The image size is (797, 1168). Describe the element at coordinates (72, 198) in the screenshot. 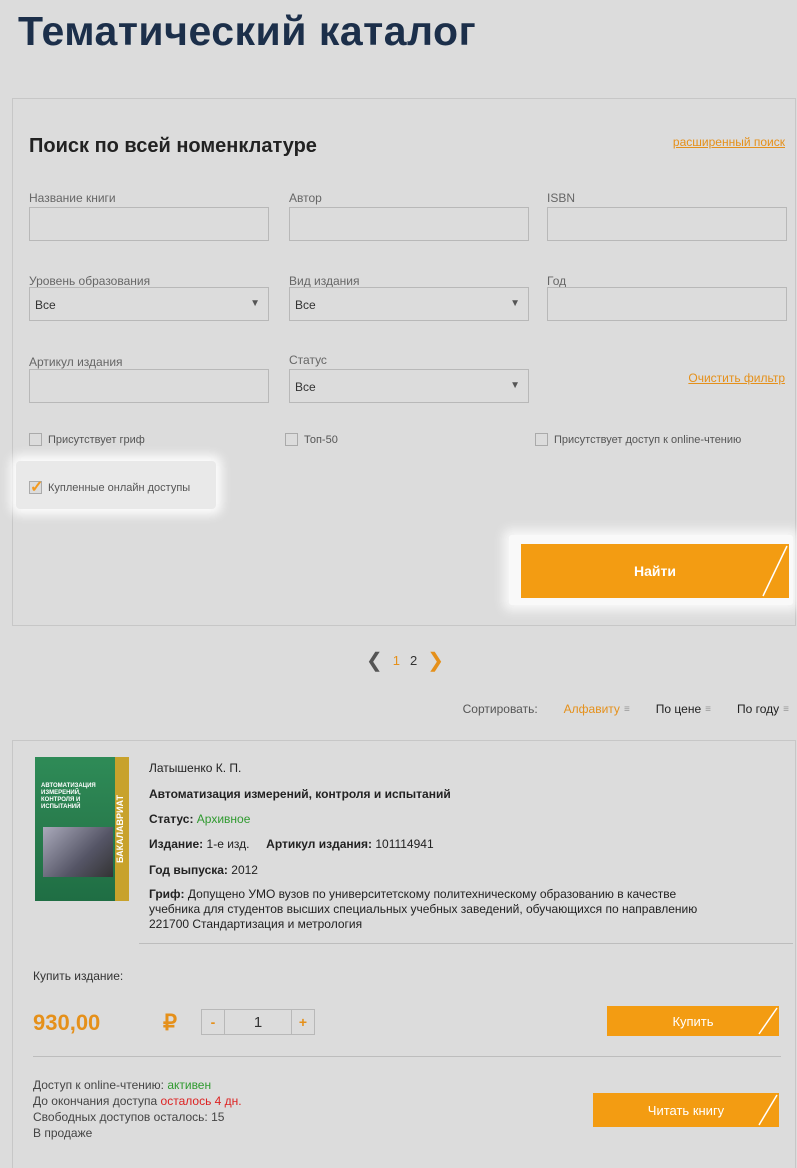

I see `book-title-label: Название книги` at that location.